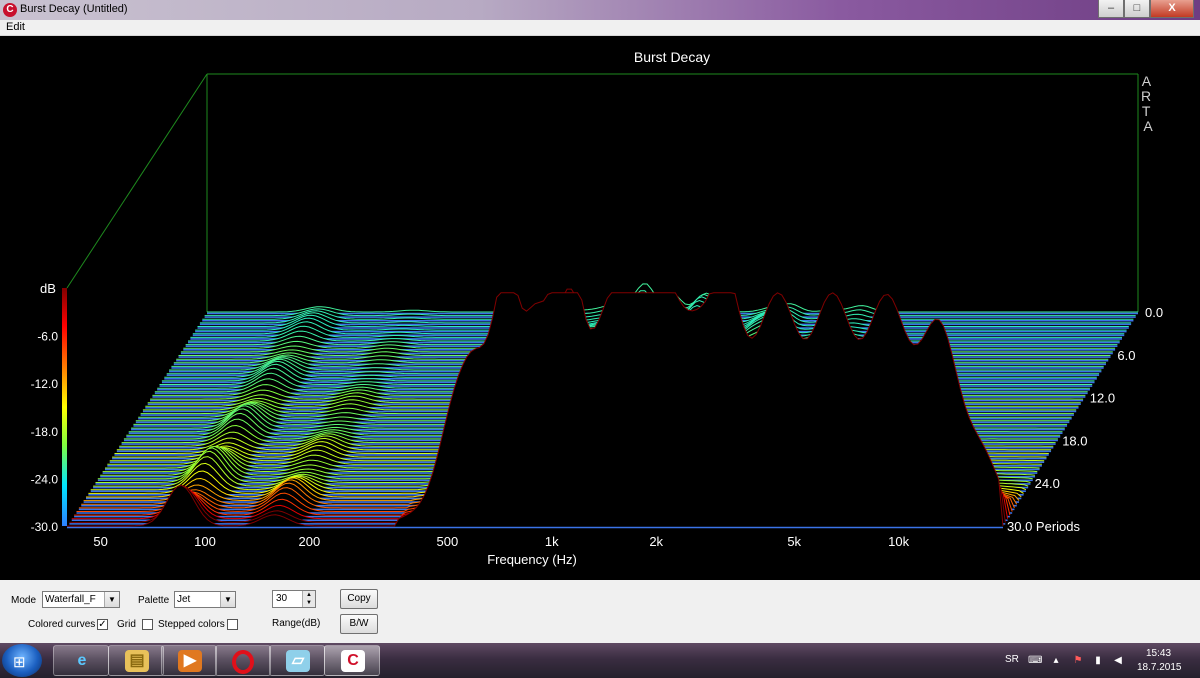 This screenshot has height=678, width=1200. I want to click on copy-button: Copy, so click(359, 599).